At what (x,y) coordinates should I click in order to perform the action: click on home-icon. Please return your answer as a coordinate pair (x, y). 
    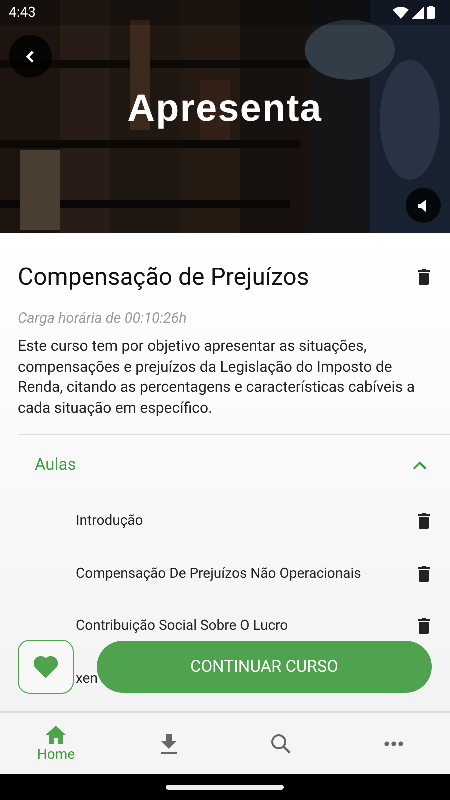
    Looking at the image, I should click on (56, 734).